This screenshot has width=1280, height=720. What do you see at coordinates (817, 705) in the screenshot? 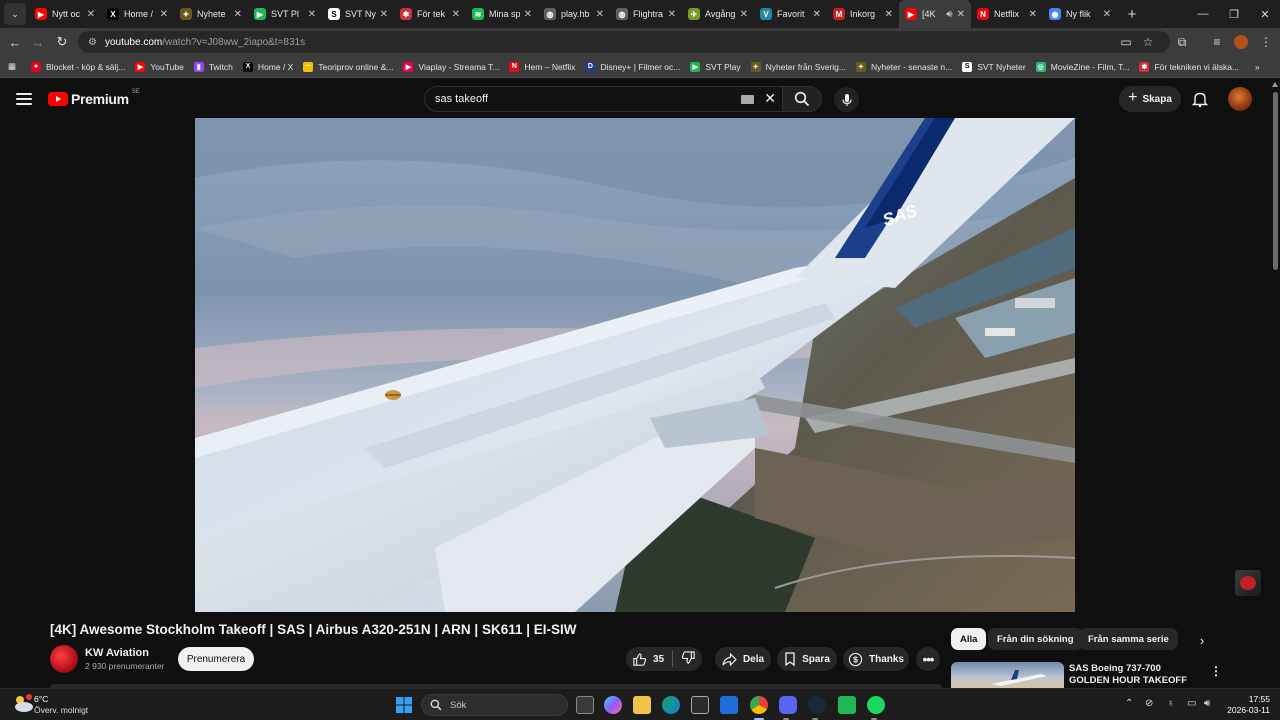
I see `steam-icon` at bounding box center [817, 705].